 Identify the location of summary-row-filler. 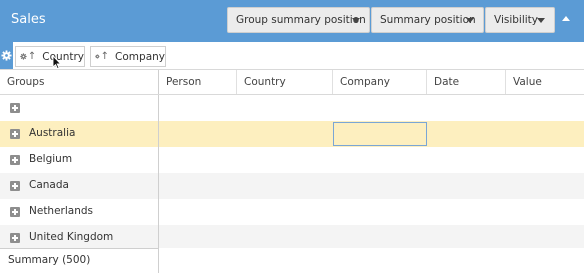
(371, 260).